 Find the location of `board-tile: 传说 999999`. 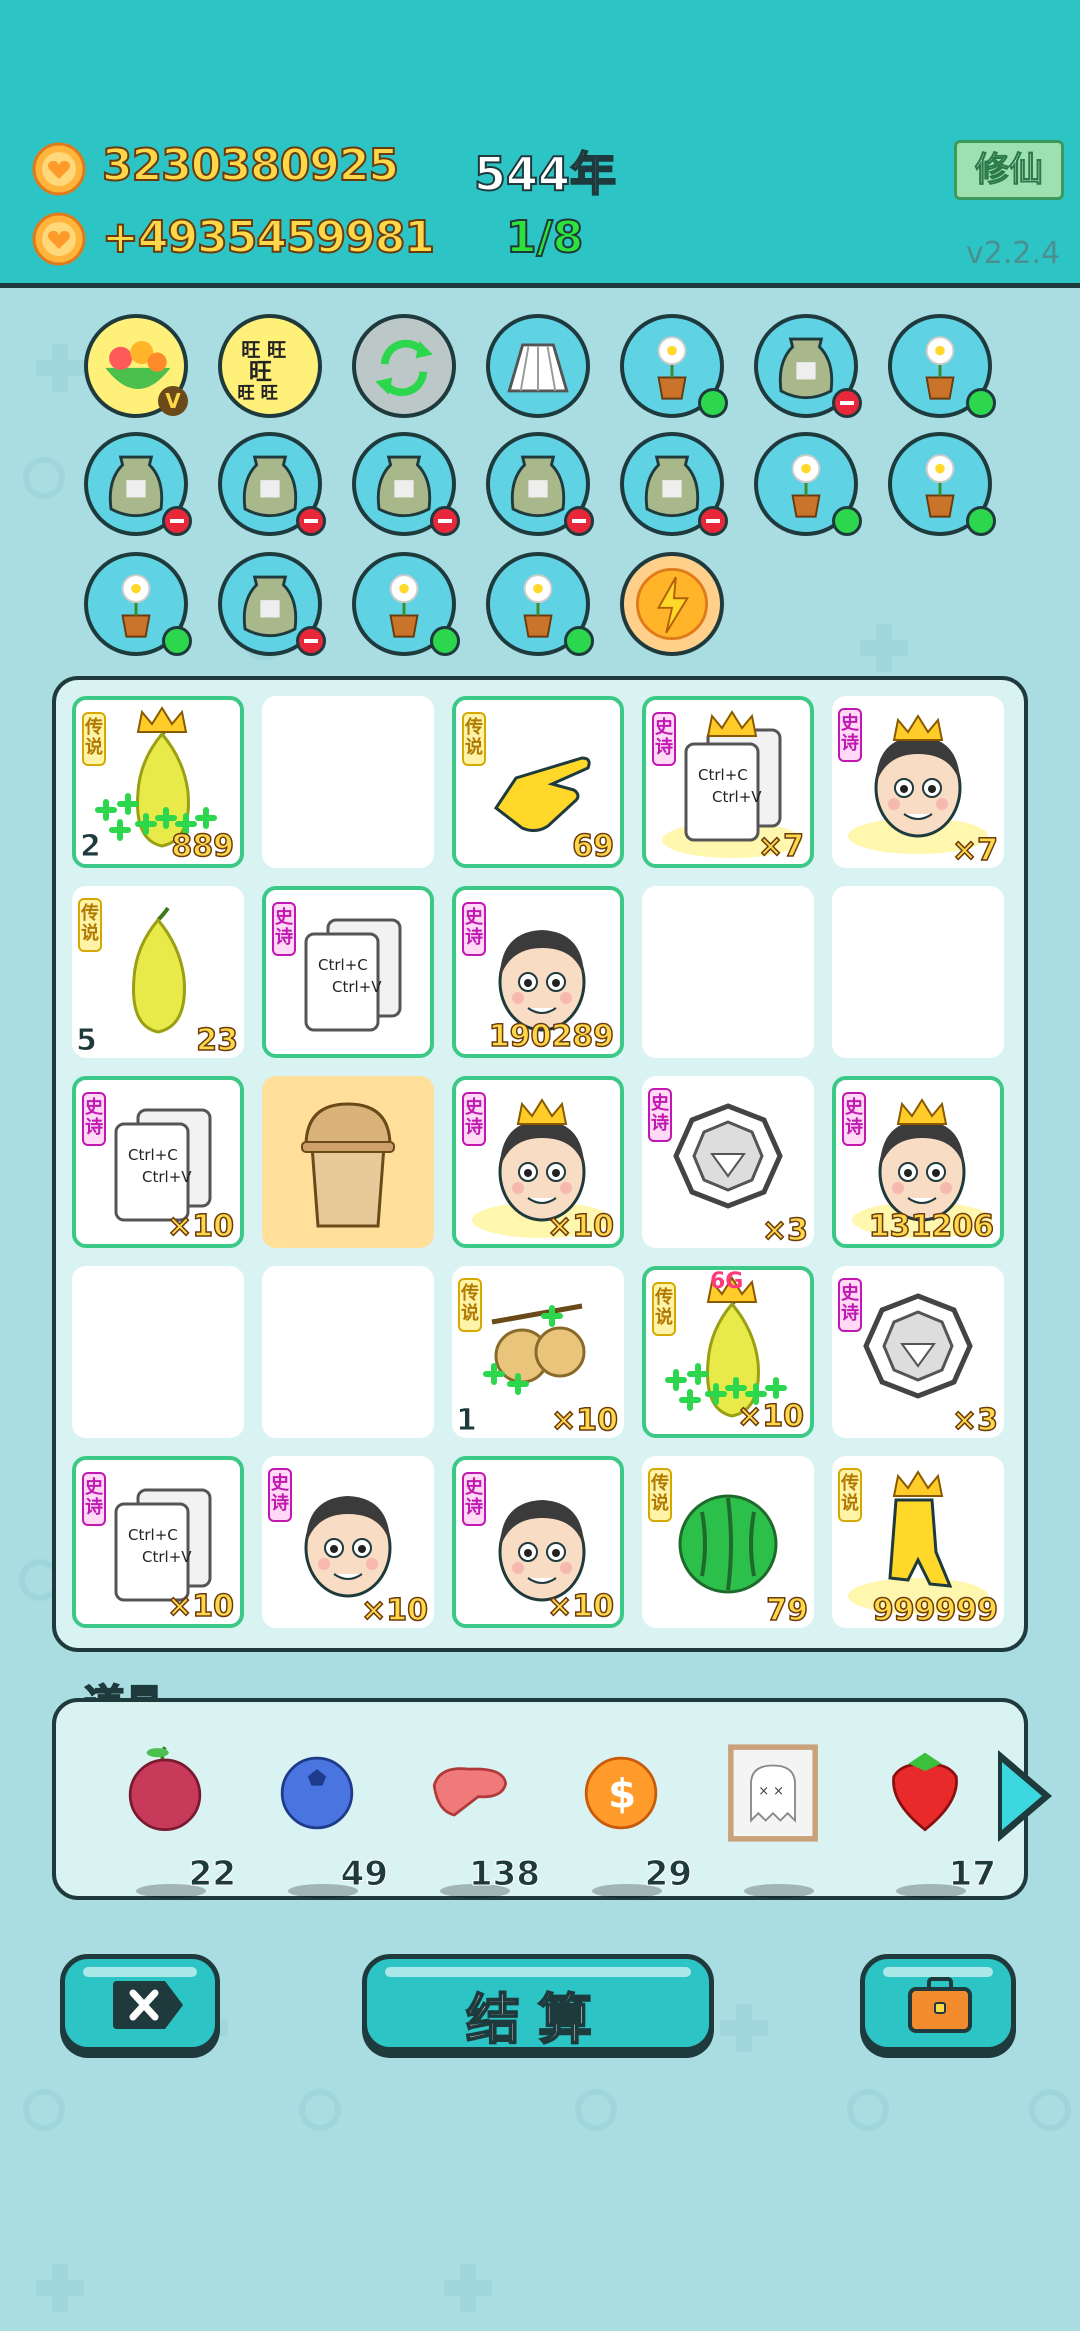

board-tile: 传说 999999 is located at coordinates (918, 1542).